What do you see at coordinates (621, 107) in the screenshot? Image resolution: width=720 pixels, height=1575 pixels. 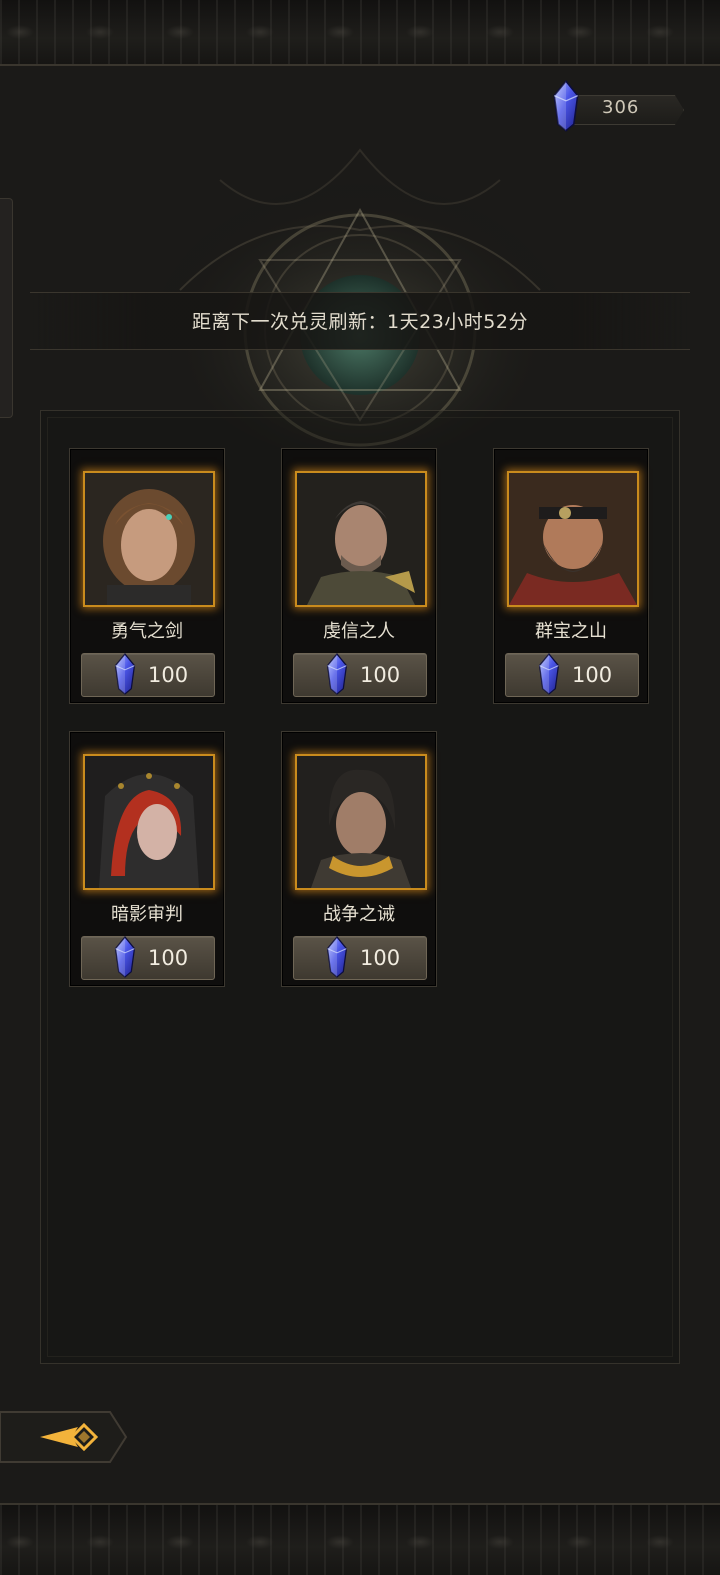 I see `currency-amount: 306` at bounding box center [621, 107].